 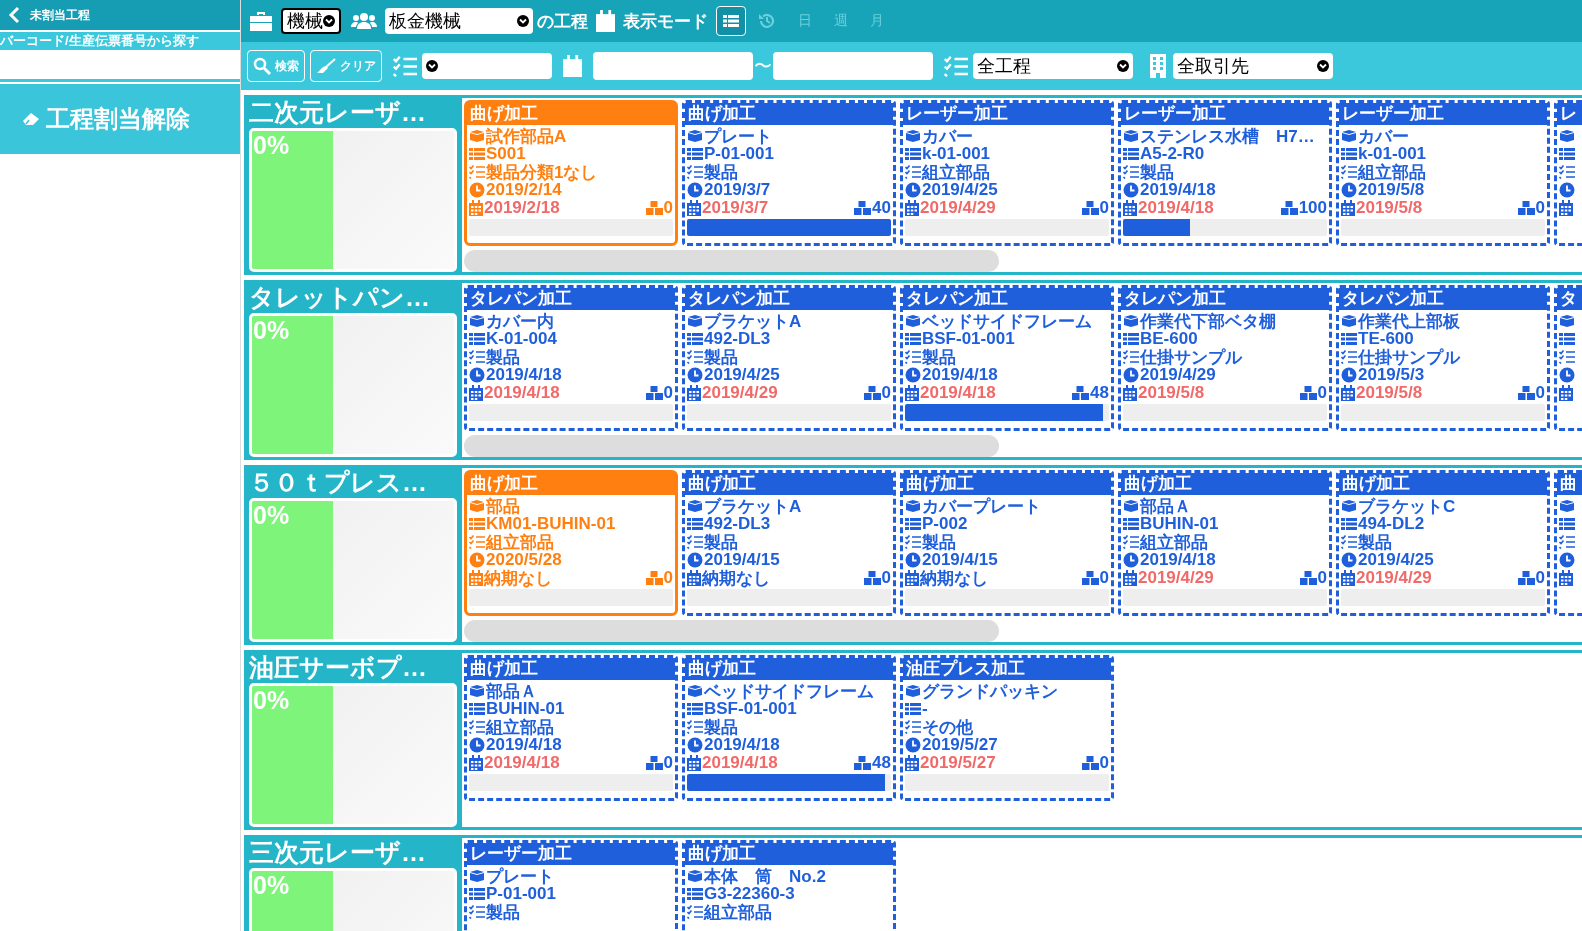 I want to click on process-title: 曲げ加工, so click(x=789, y=114).